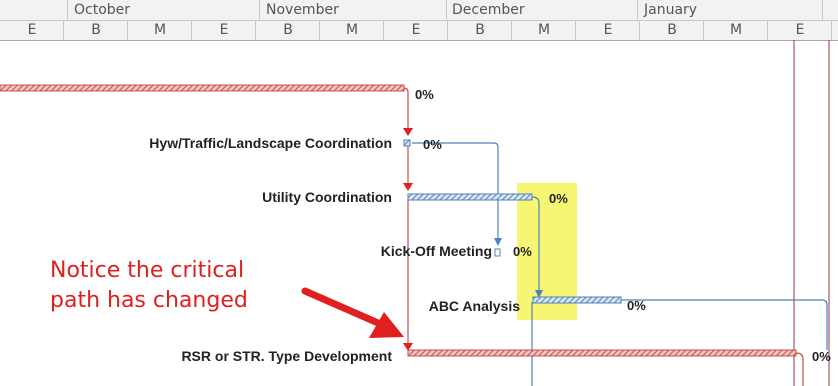 This screenshot has height=386, width=838. I want to click on task-bar-abc-analysis, so click(577, 300).